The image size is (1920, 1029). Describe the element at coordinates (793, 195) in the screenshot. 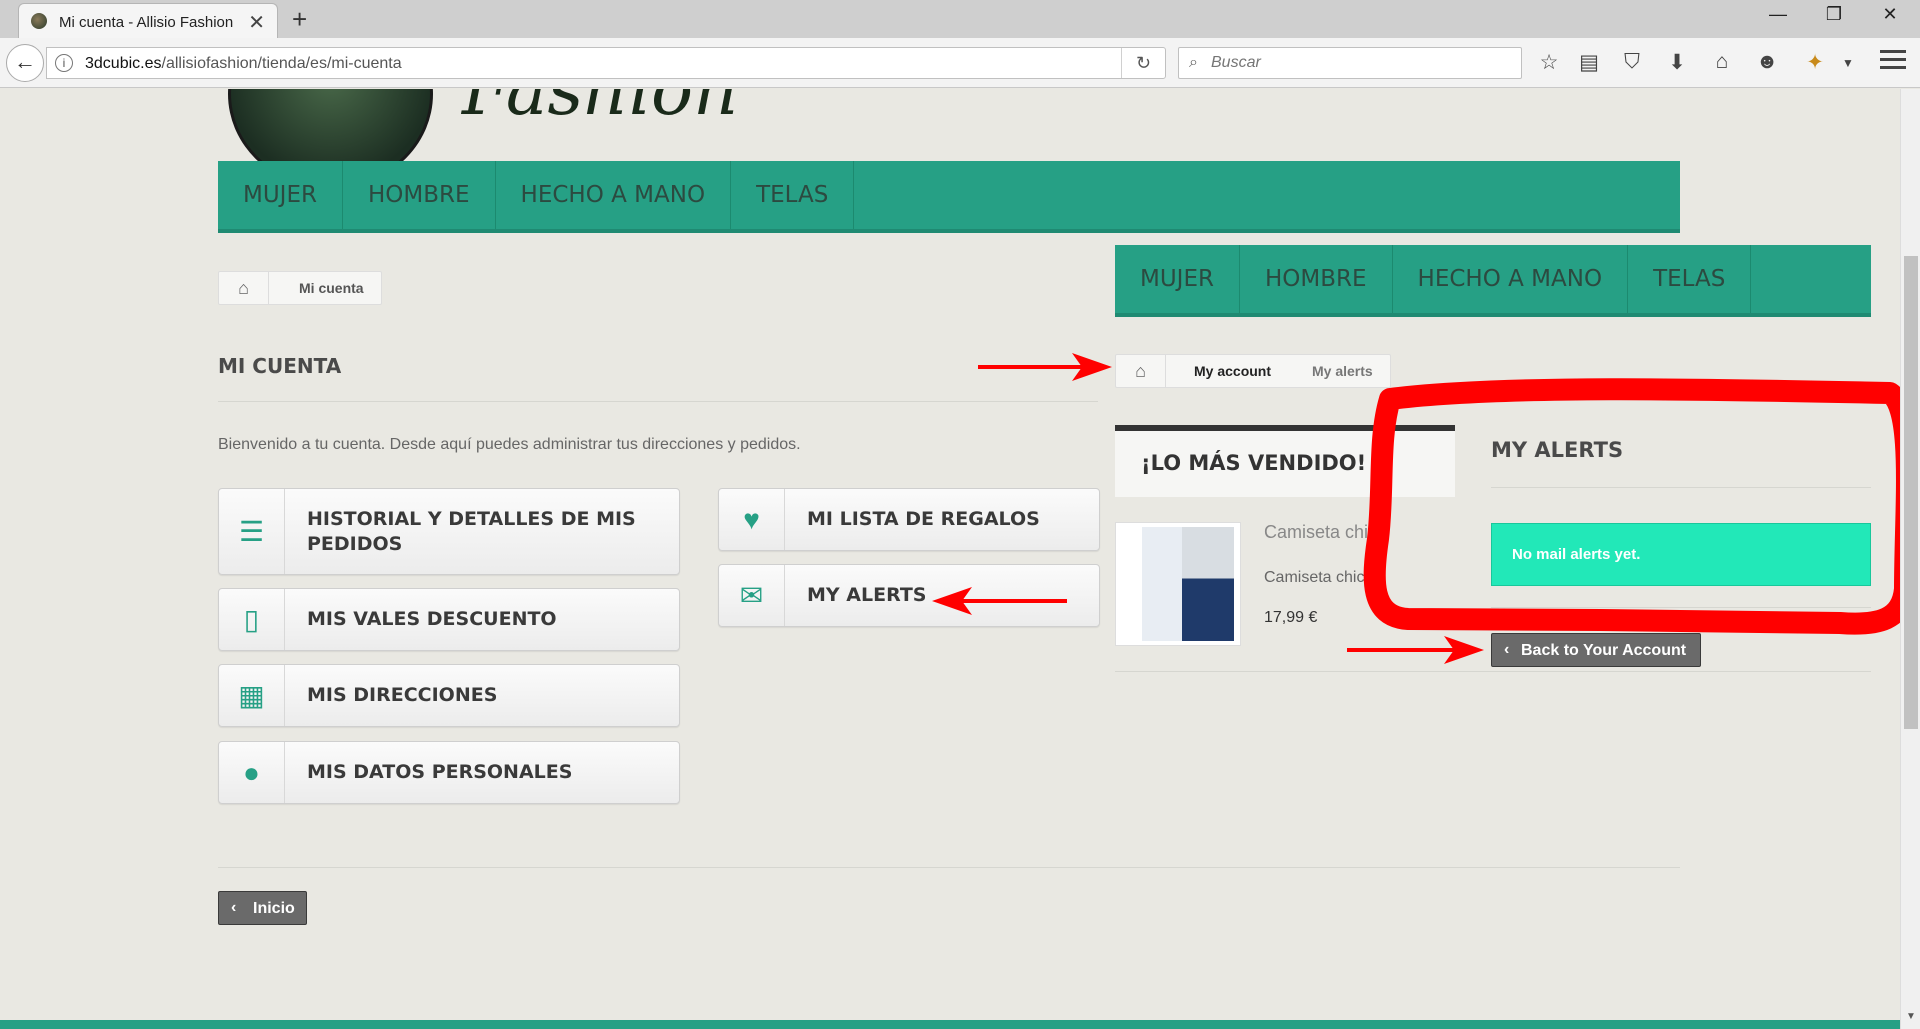

I see `menu-item-telas: TELAS` at that location.